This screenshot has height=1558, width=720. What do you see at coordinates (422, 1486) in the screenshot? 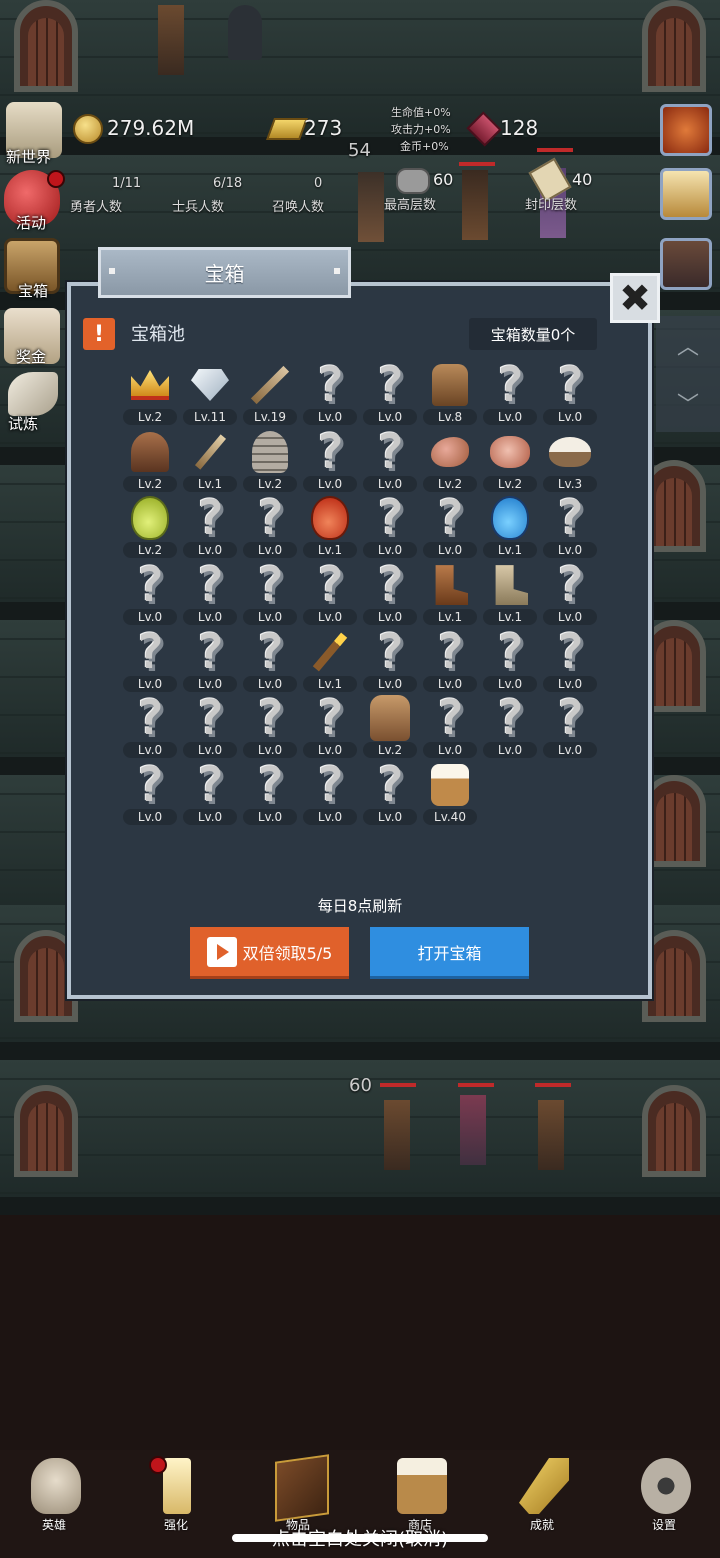
I see `beer-mug-icon` at bounding box center [422, 1486].